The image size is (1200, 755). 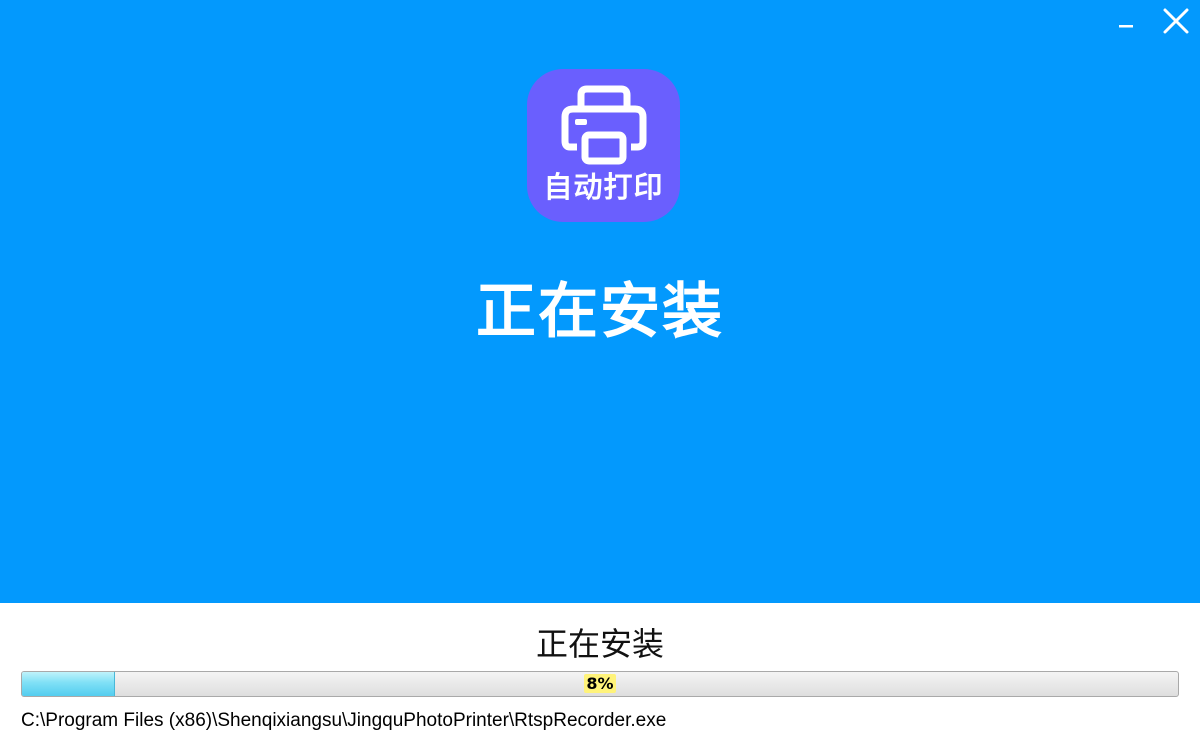 What do you see at coordinates (604, 125) in the screenshot?
I see `printer-icon` at bounding box center [604, 125].